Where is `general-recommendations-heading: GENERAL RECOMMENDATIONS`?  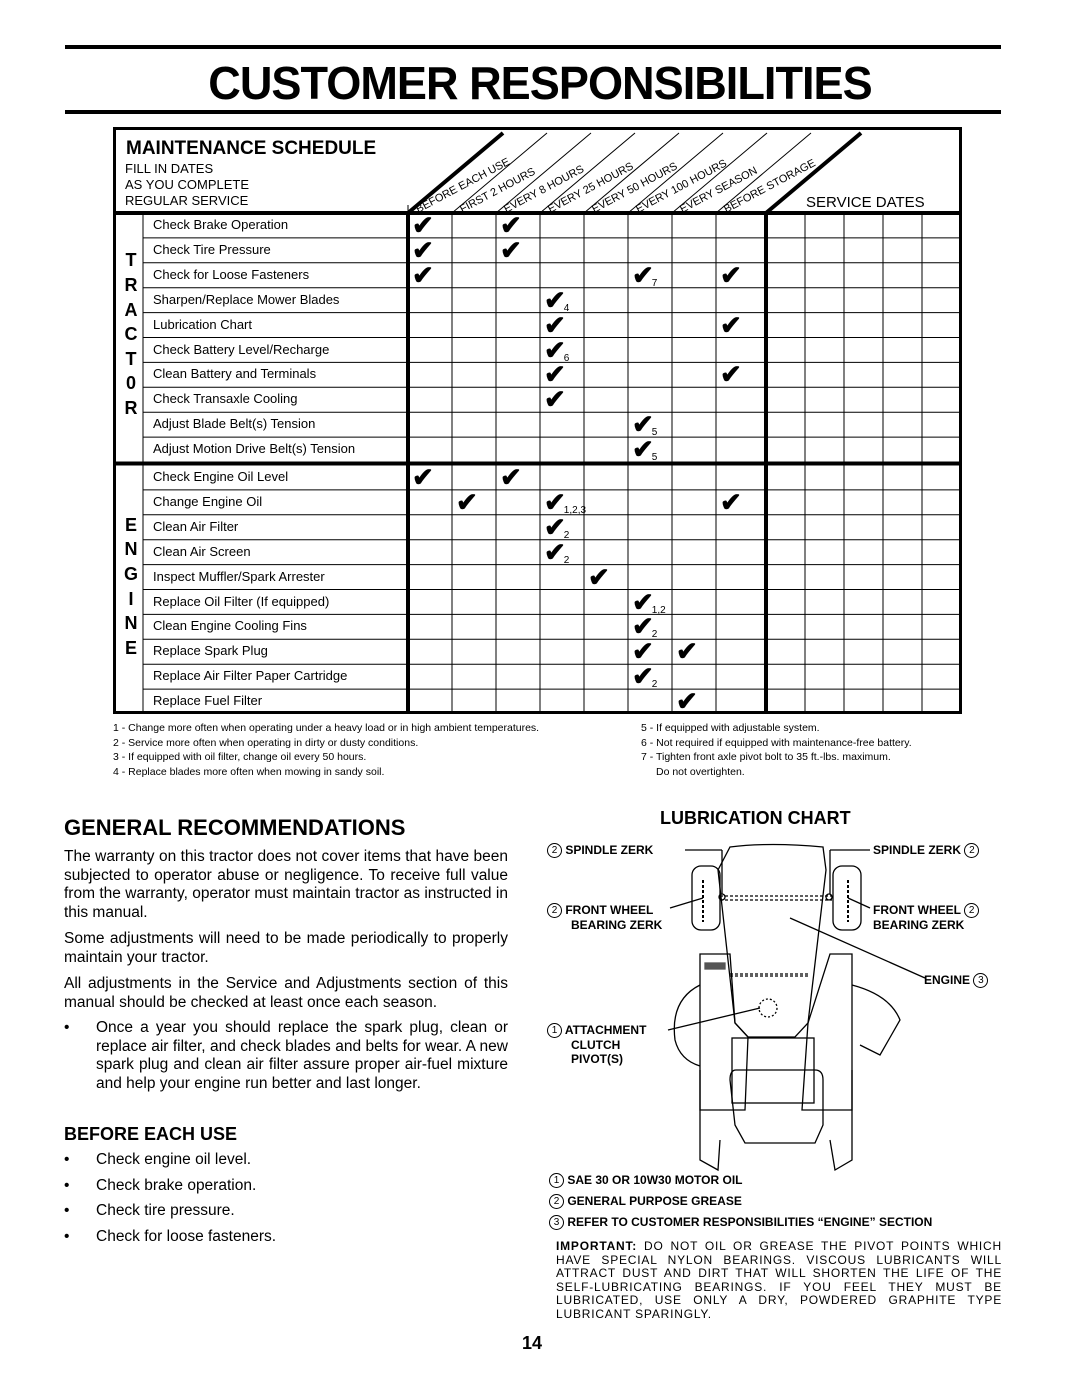 general-recommendations-heading: GENERAL RECOMMENDATIONS is located at coordinates (235, 827).